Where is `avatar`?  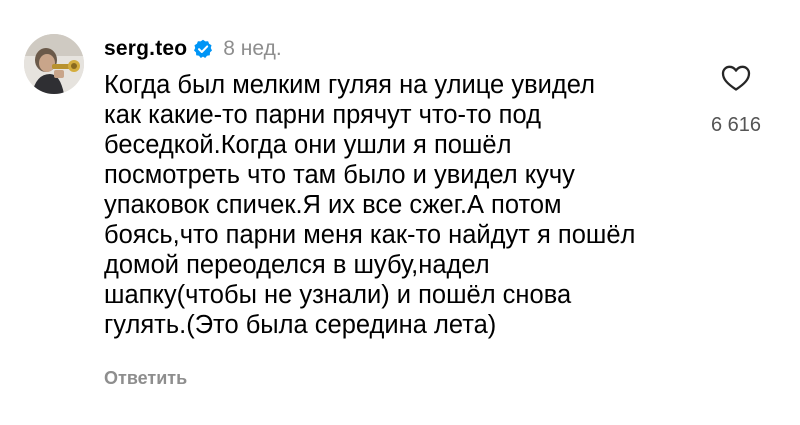
avatar is located at coordinates (54, 64).